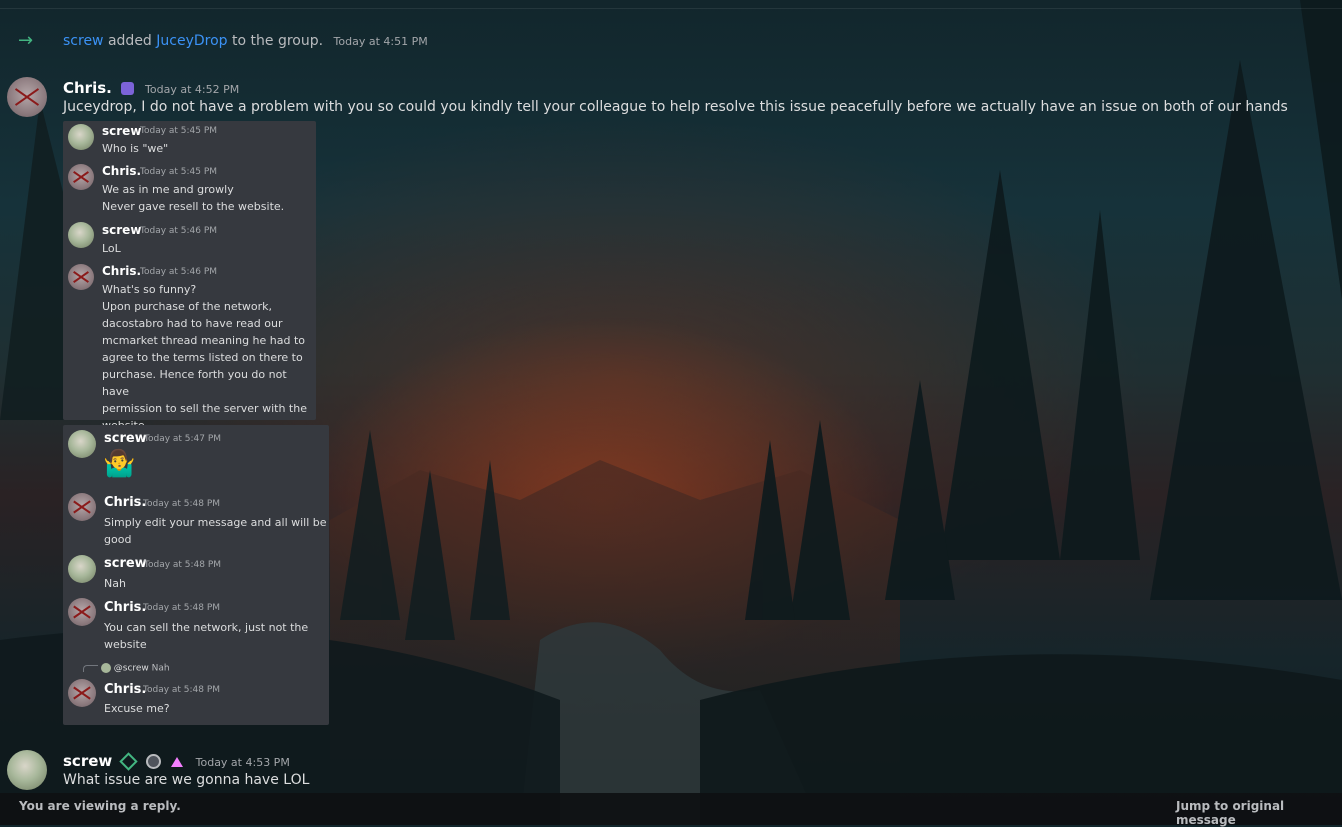 The image size is (1342, 827). What do you see at coordinates (119, 464) in the screenshot?
I see `shrug-emoji: 🤷‍♂️` at bounding box center [119, 464].